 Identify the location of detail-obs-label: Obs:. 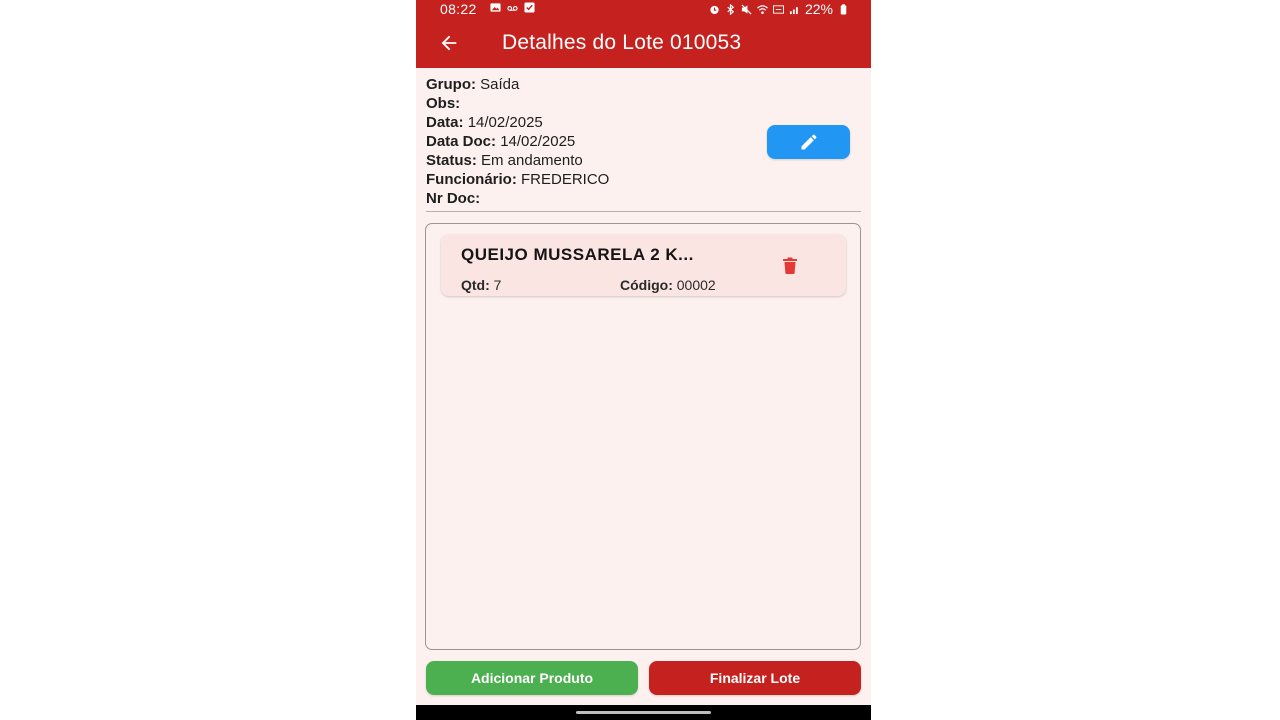
(443, 103).